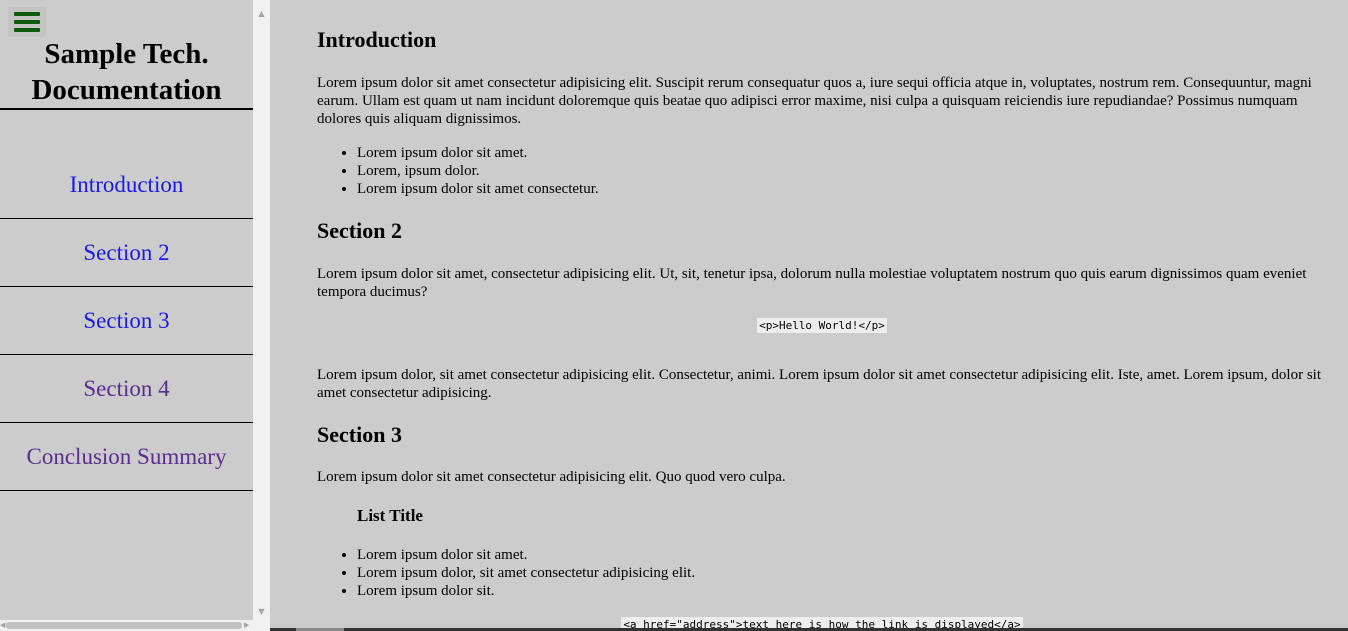 This screenshot has height=631, width=1348. I want to click on sidebar-item-introduction: Introduction, so click(126, 185).